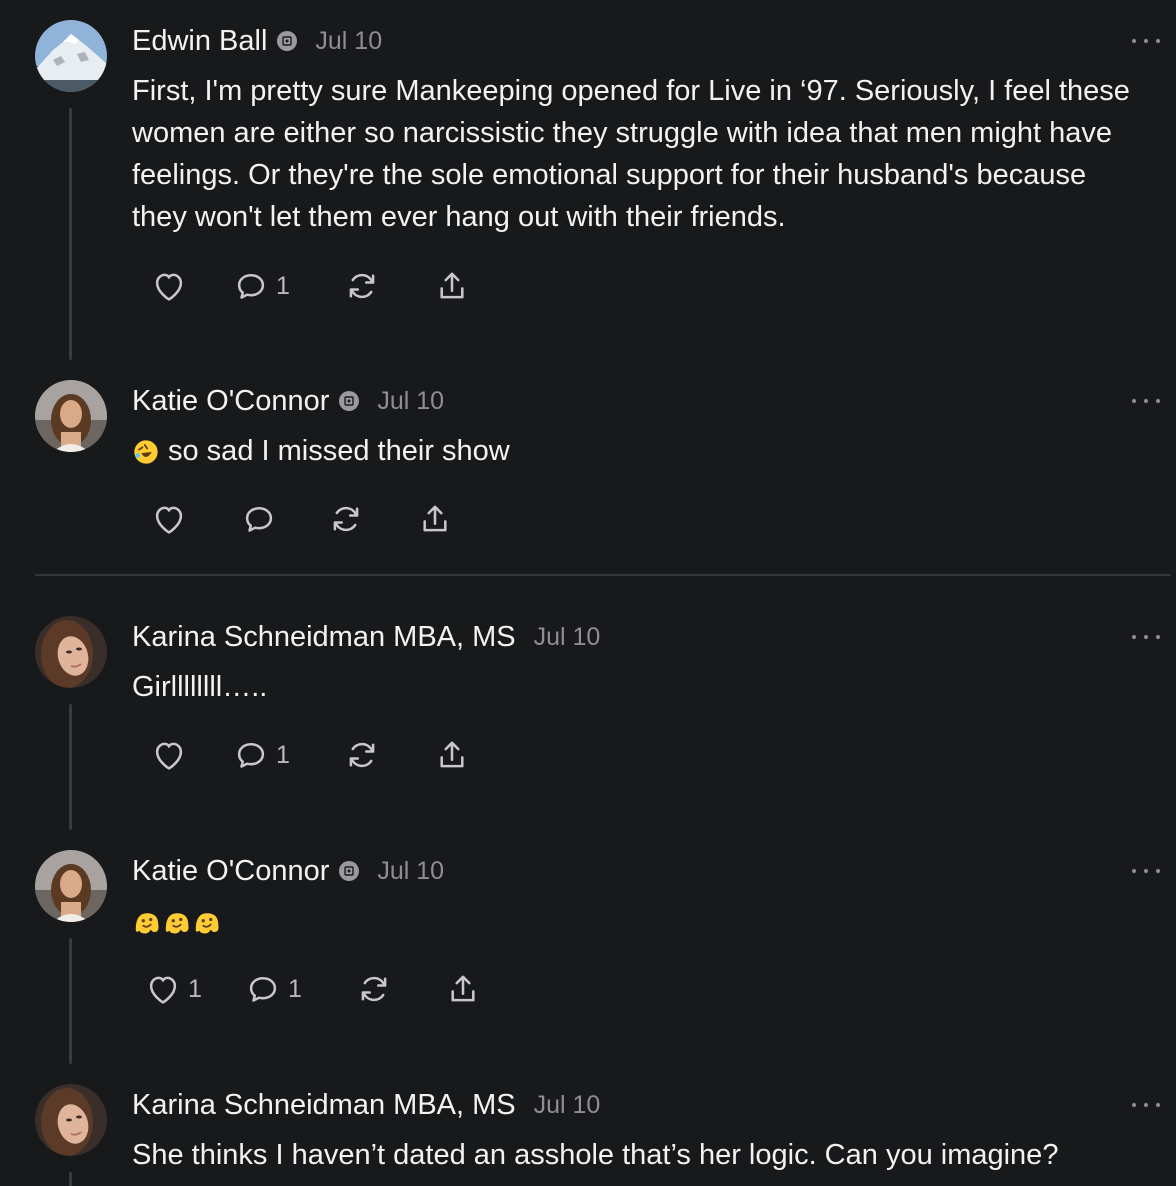  What do you see at coordinates (603, 575) in the screenshot?
I see `divider` at bounding box center [603, 575].